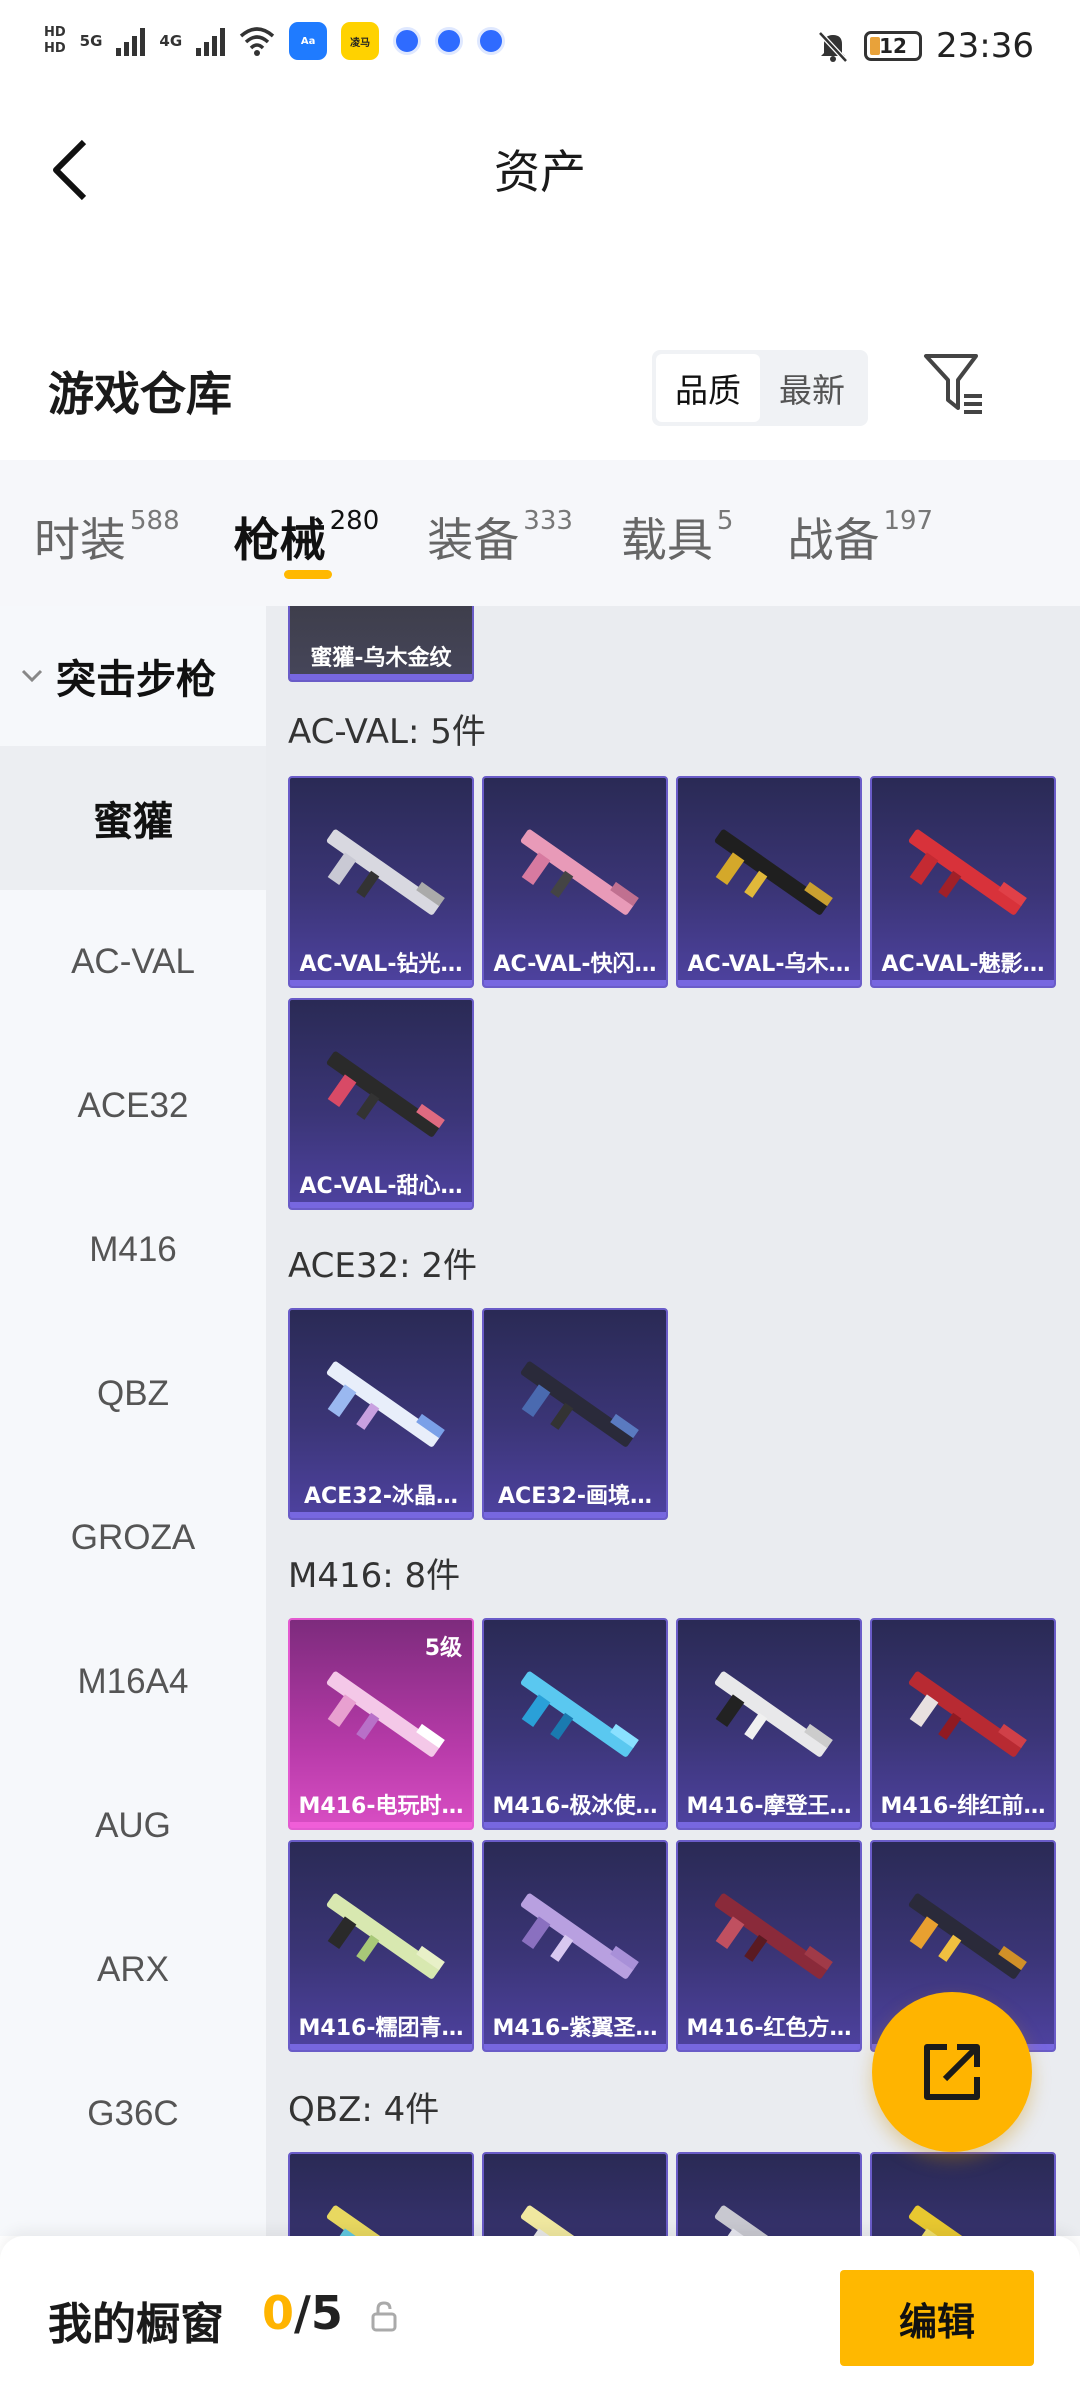 This screenshot has height=2400, width=1080. I want to click on sidebar-item-aug: AUG, so click(133, 1826).